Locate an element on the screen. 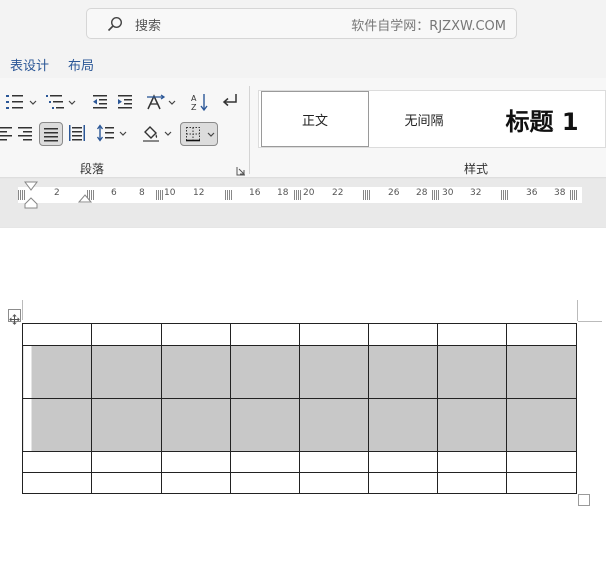 The height and width of the screenshot is (562, 606). ribbon-tabs: 表设计 布局 is located at coordinates (303, 63).